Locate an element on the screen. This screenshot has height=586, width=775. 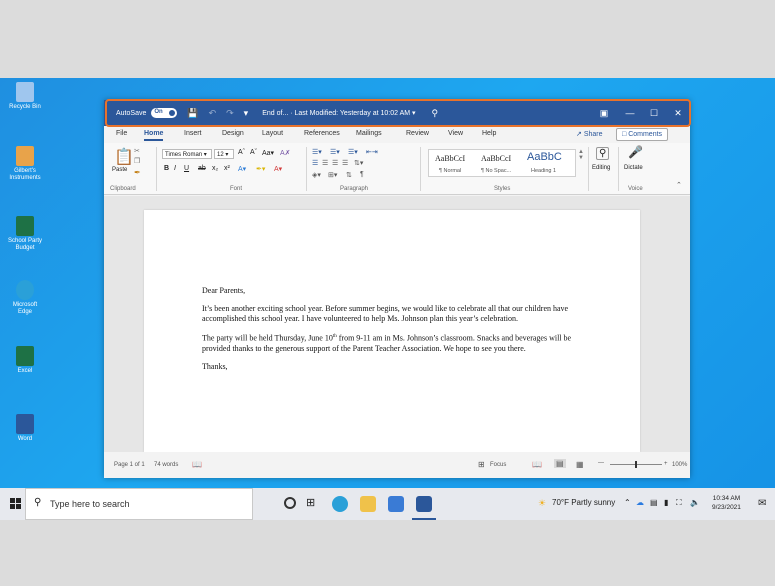
styles-scroll-icon: ▲ ▼ is located at coordinates (581, 155).